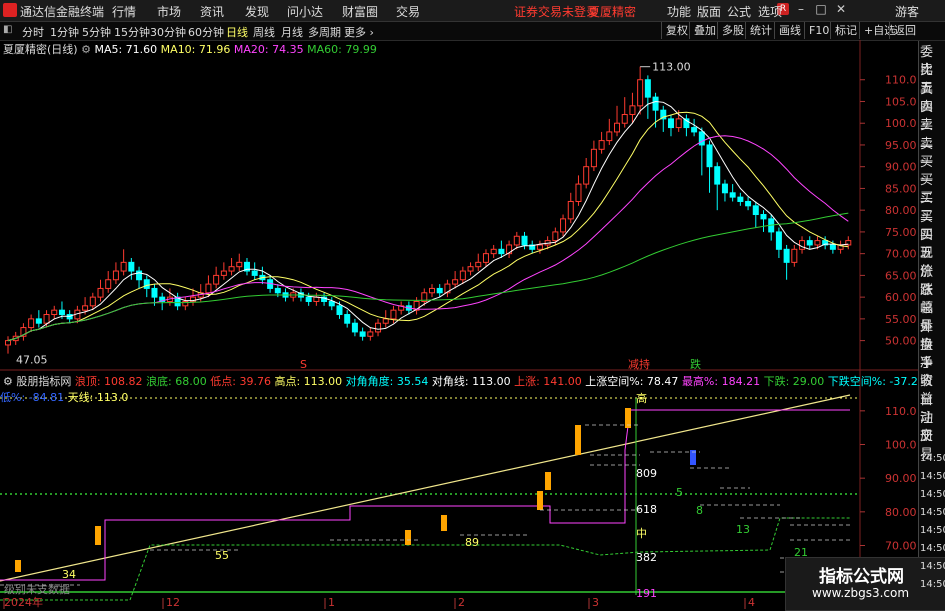  Describe the element at coordinates (801, 10) in the screenshot. I see `minimize-icon: –` at that location.